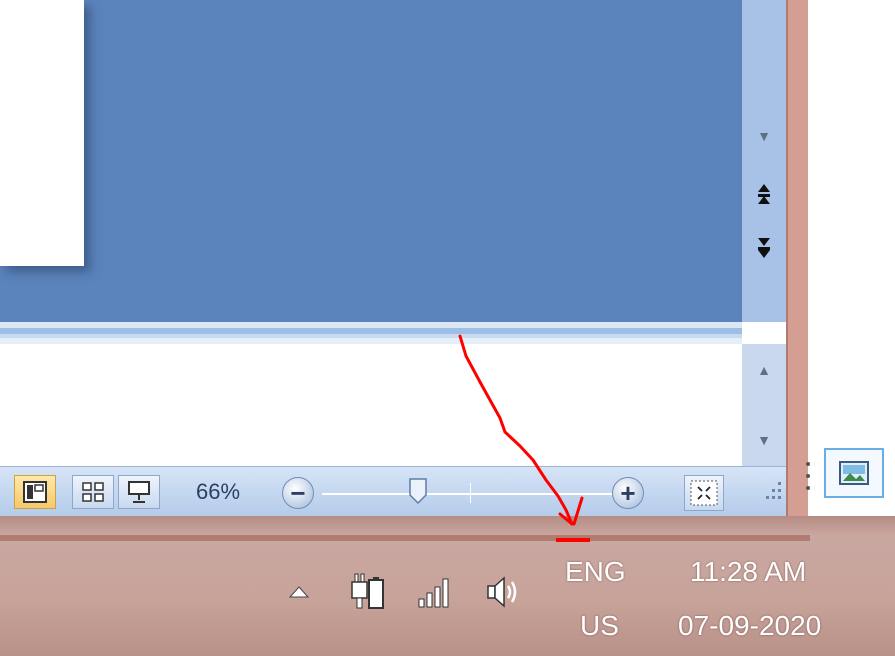  What do you see at coordinates (299, 592) in the screenshot?
I see `show-hidden-icons-arrow-icon` at bounding box center [299, 592].